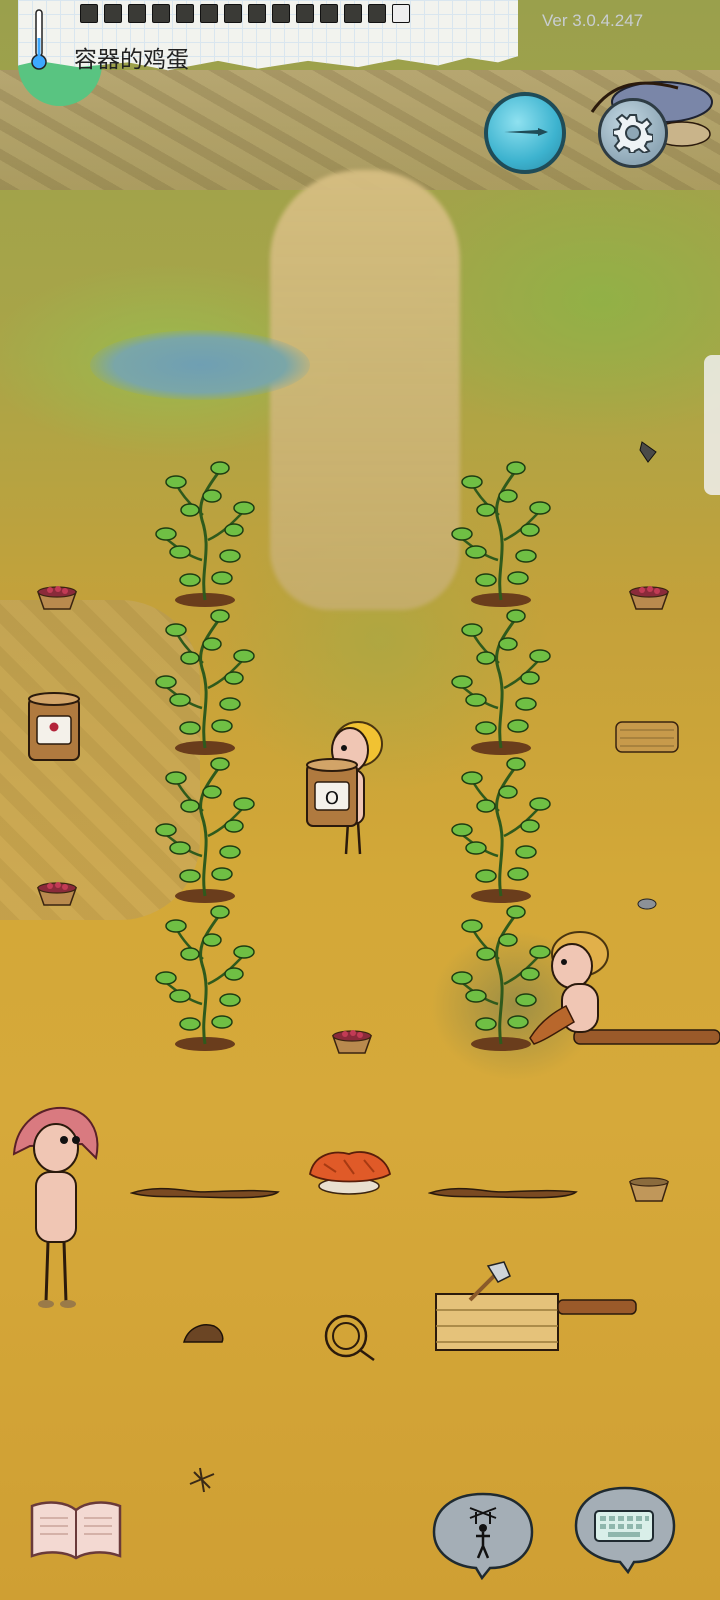  Describe the element at coordinates (202, 1479) in the screenshot. I see `milkweed-sprout` at that location.